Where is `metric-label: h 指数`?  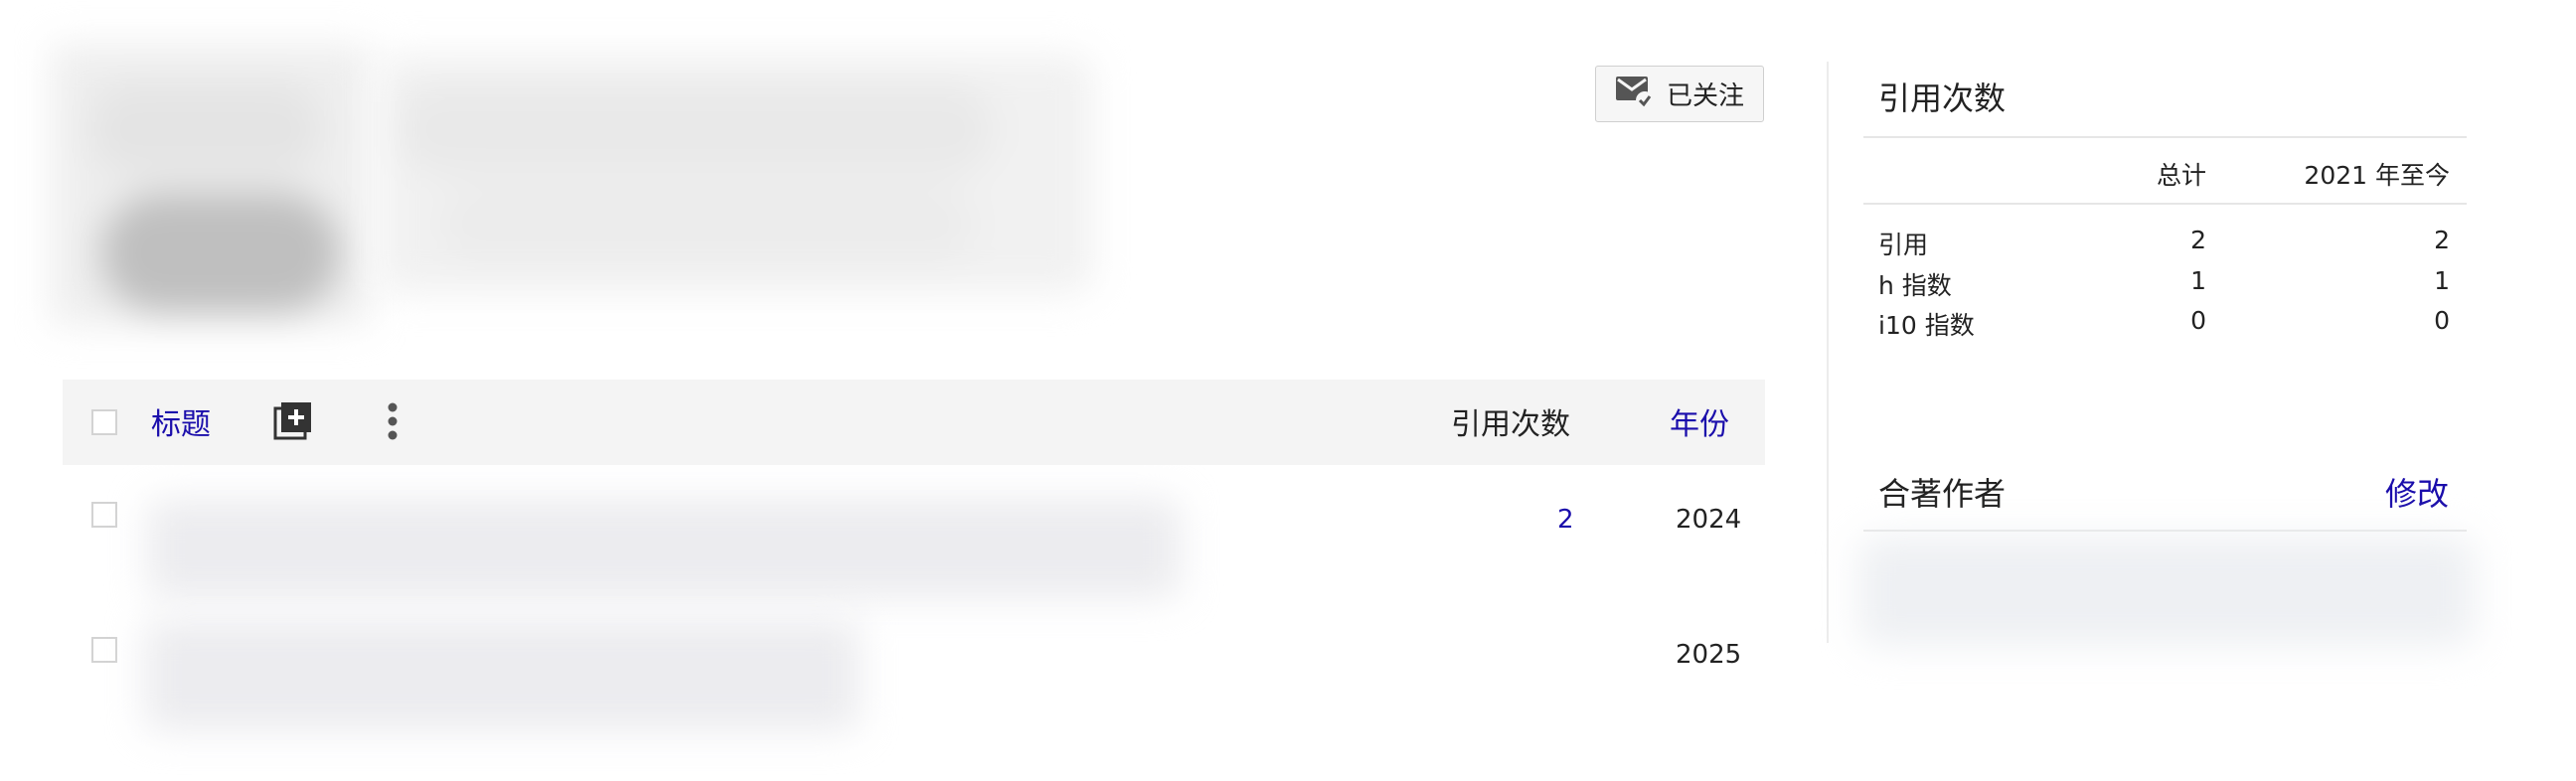 metric-label: h 指数 is located at coordinates (1915, 285).